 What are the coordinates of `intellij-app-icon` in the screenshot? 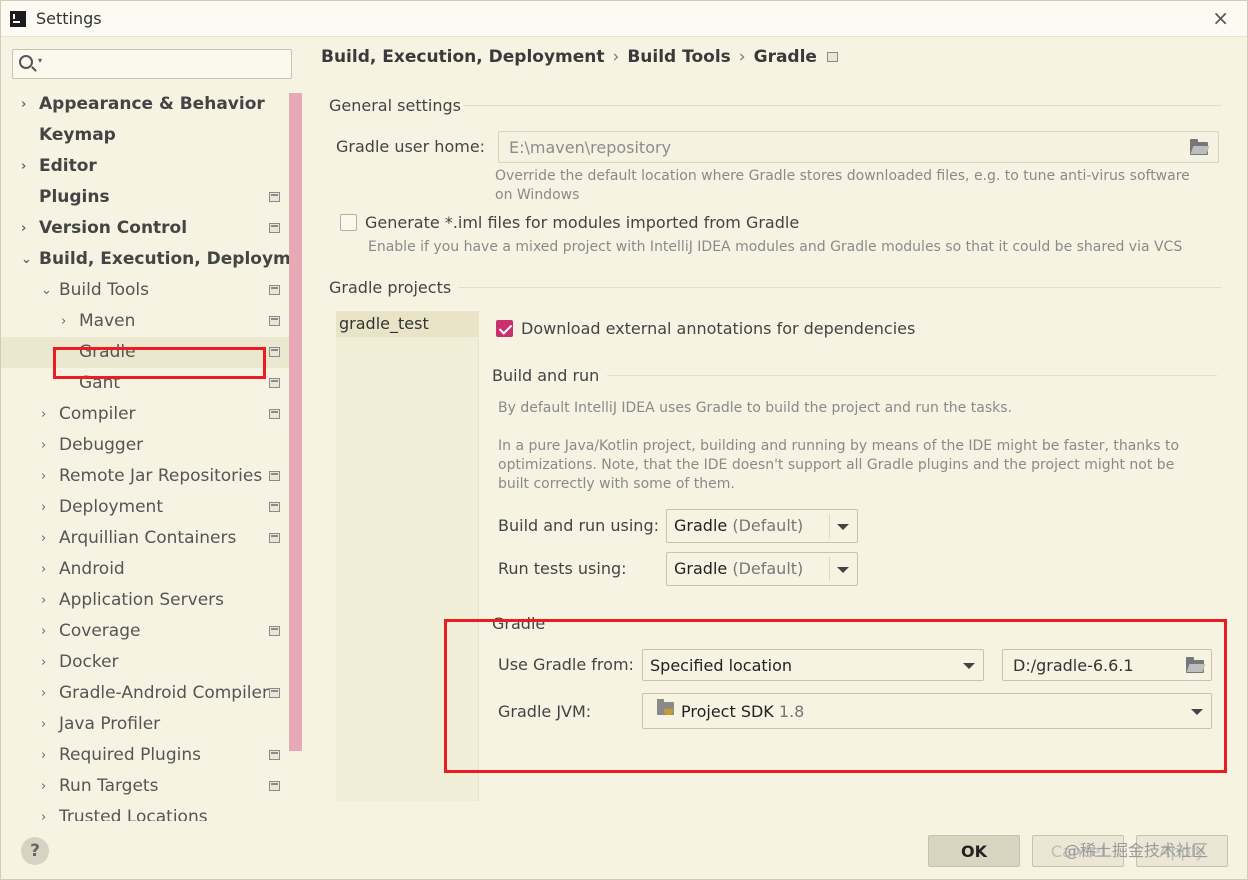 It's located at (18, 19).